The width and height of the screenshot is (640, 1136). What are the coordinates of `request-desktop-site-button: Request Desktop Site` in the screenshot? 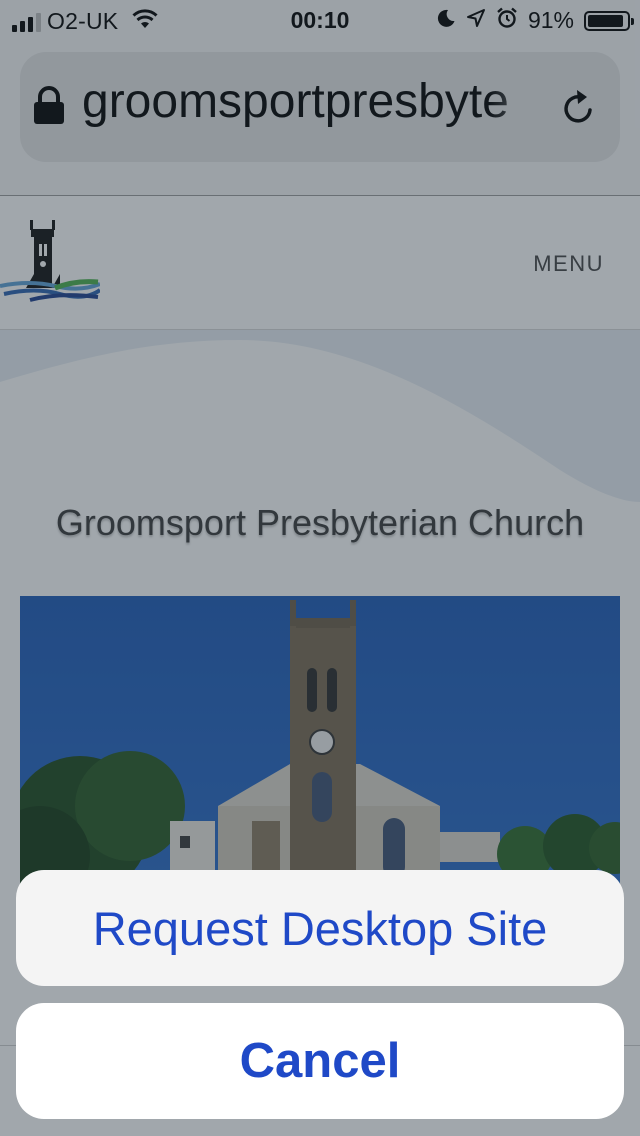 It's located at (320, 928).